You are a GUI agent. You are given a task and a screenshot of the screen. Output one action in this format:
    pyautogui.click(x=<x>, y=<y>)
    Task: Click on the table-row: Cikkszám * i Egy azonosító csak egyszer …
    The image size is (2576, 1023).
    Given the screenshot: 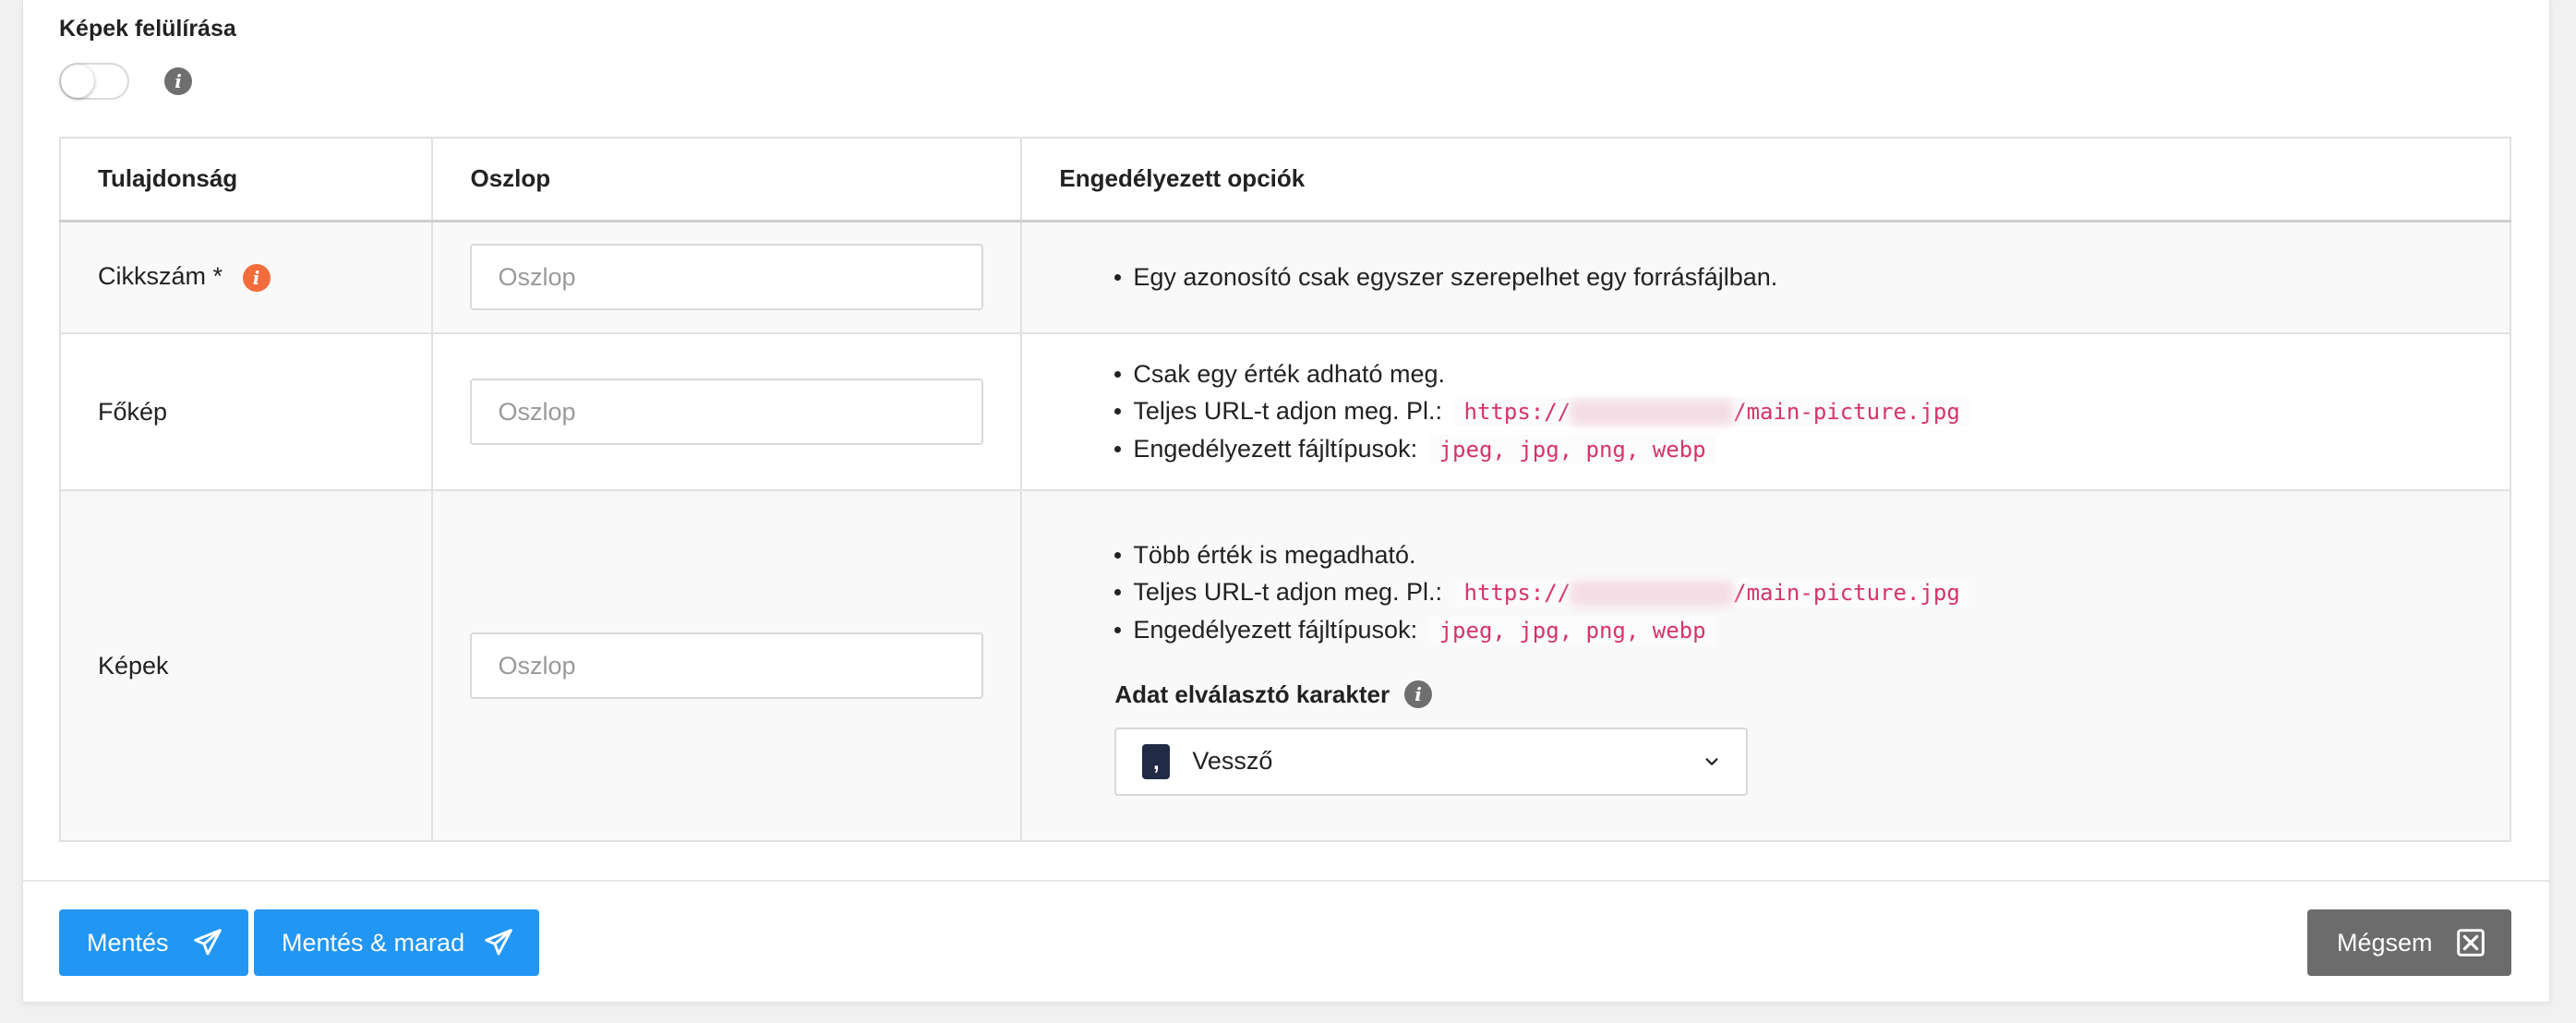 What is the action you would take?
    pyautogui.click(x=1284, y=277)
    